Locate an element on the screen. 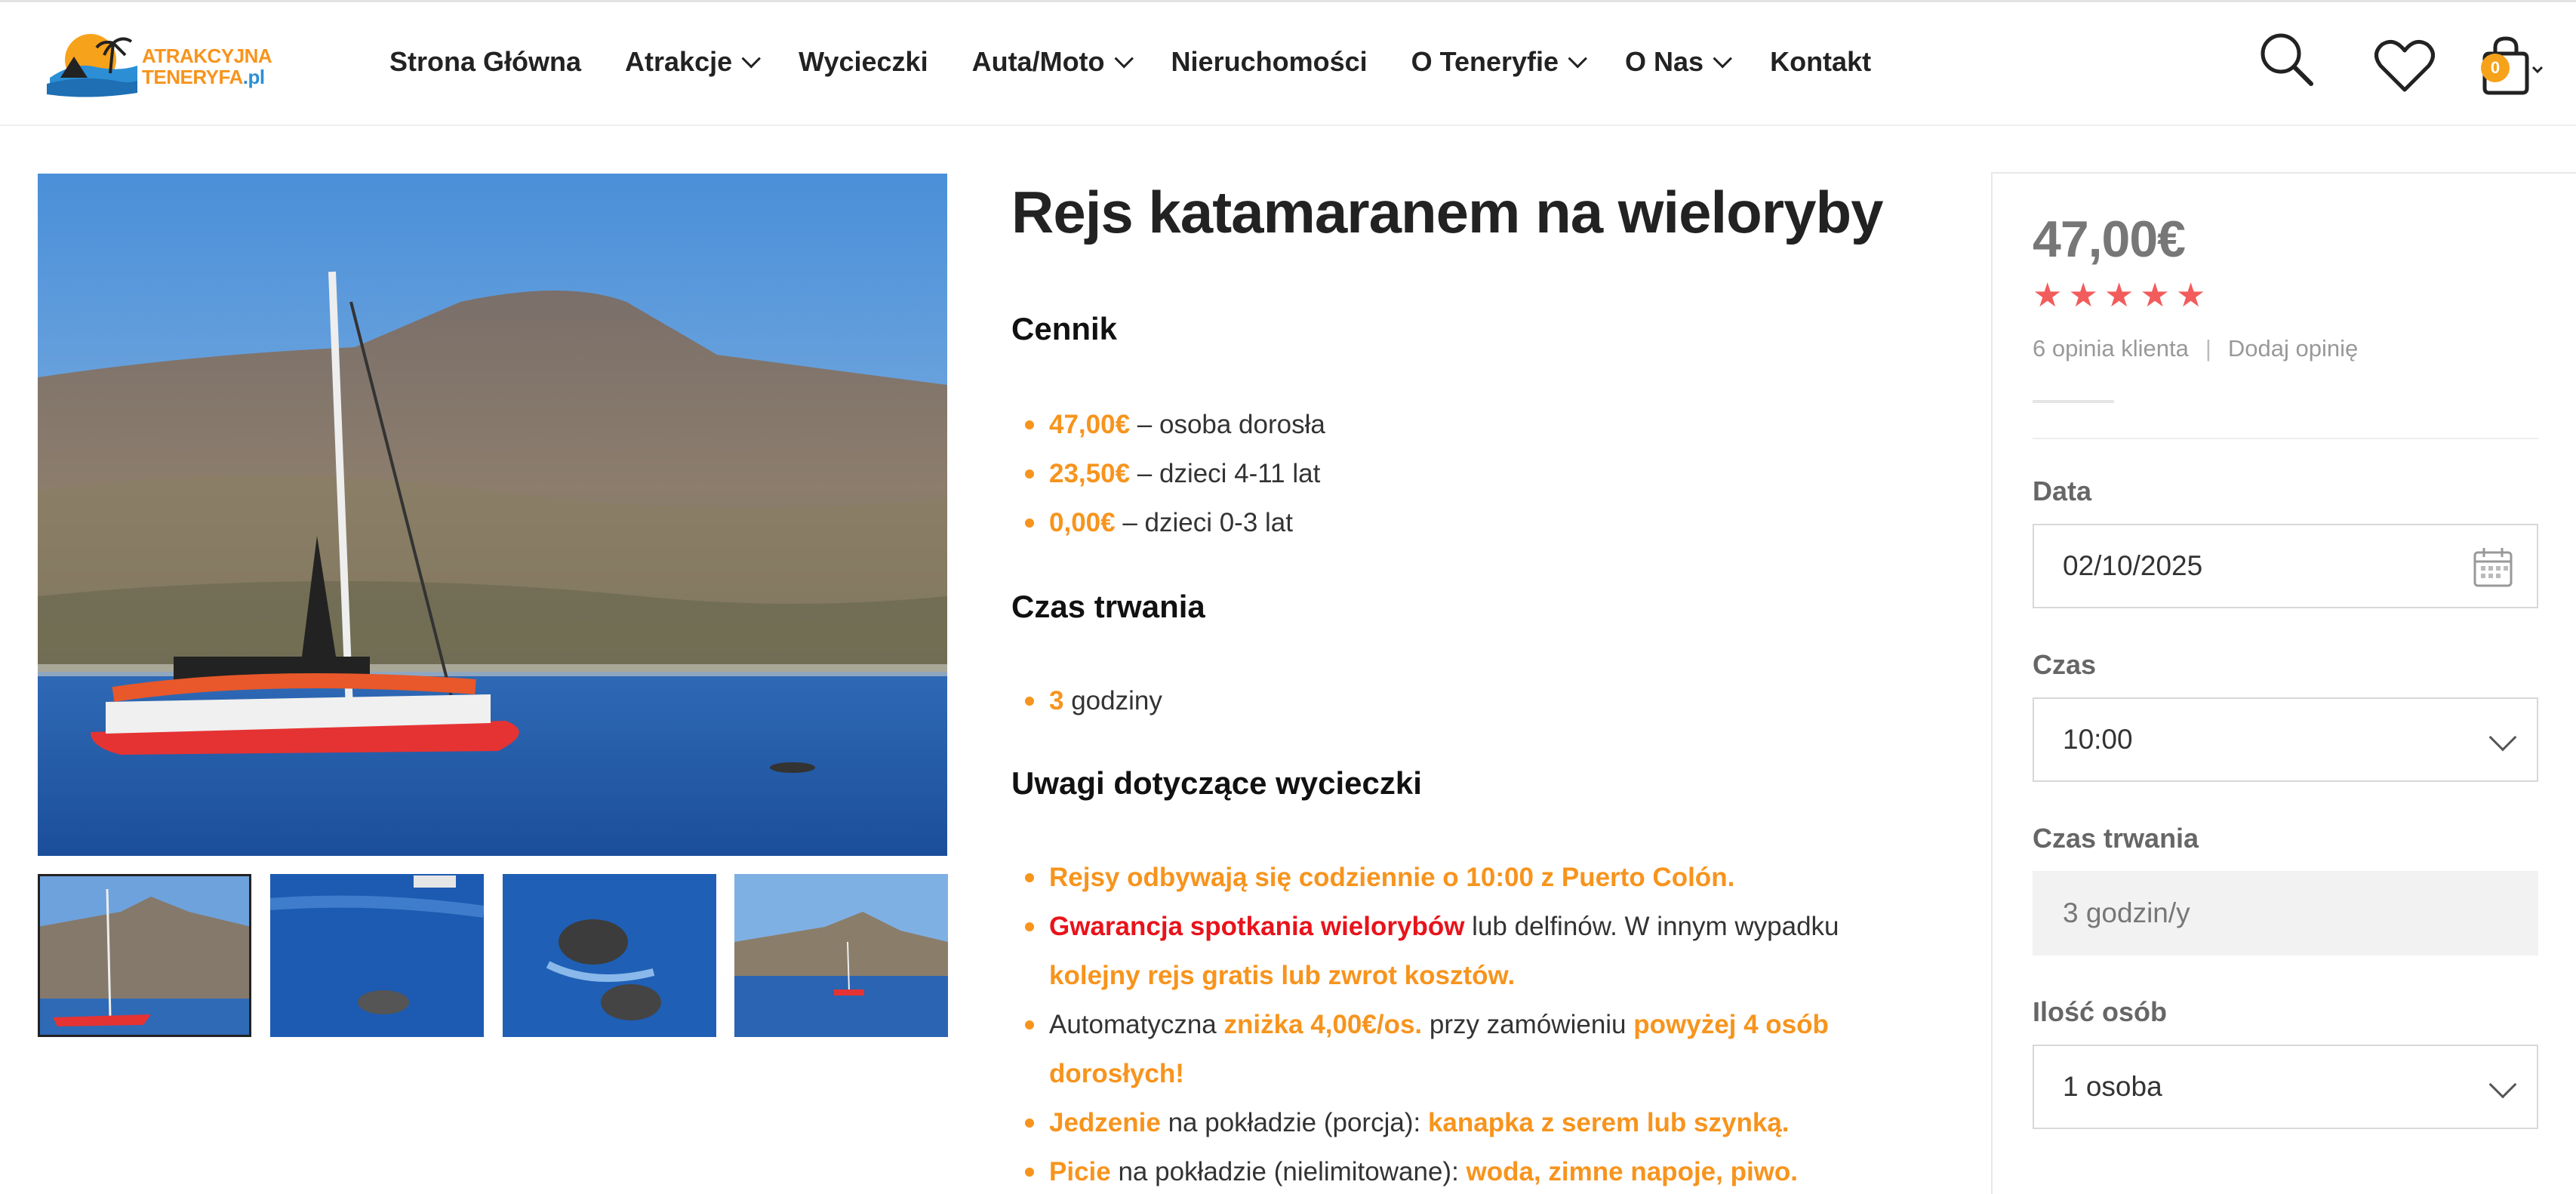 The image size is (2576, 1194). duration-field-value: 3 godzin/y is located at coordinates (2126, 912).